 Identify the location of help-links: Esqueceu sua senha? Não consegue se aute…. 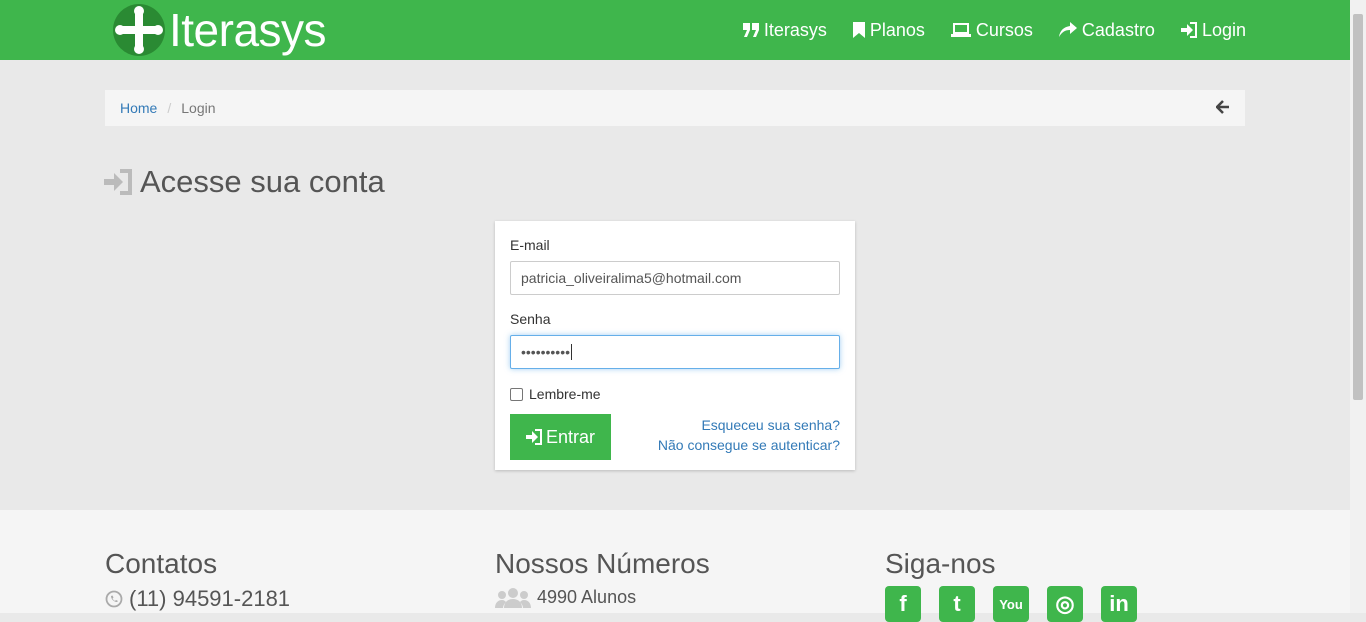
(749, 435).